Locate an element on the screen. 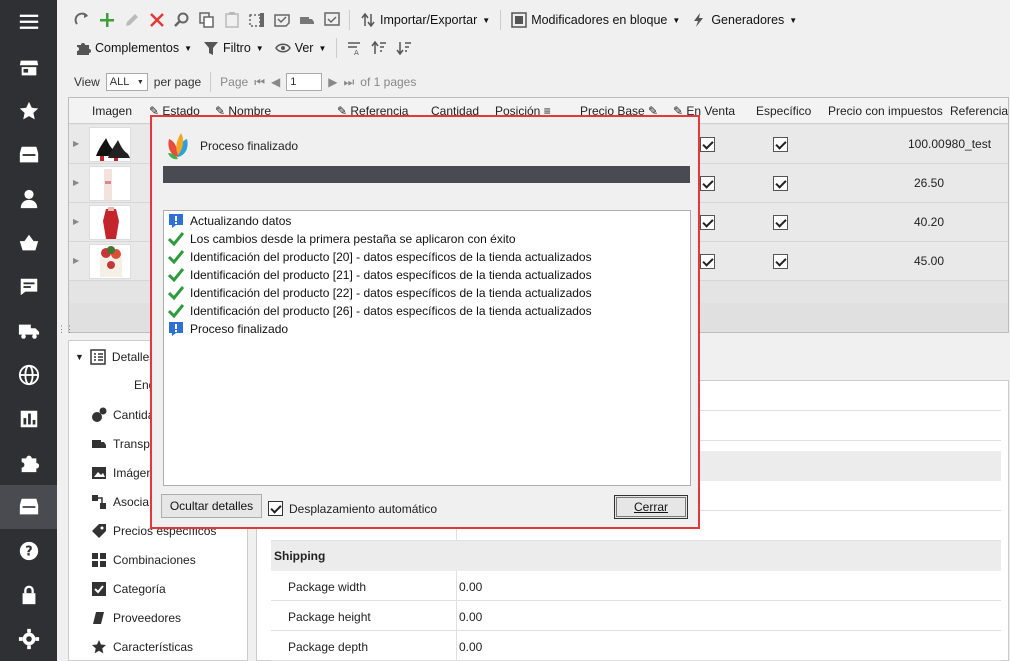 This screenshot has height=661, width=1010. puzzle-icon is located at coordinates (28, 463).